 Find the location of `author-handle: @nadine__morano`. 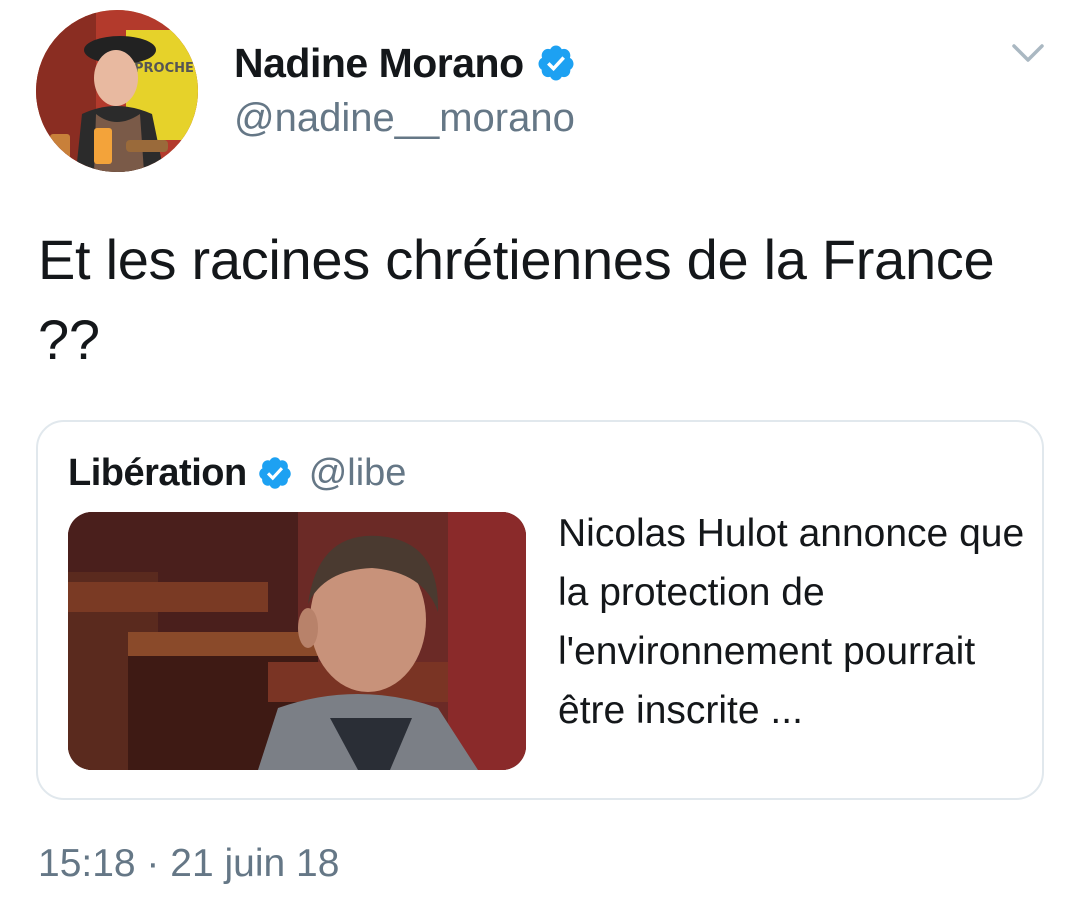

author-handle: @nadine__morano is located at coordinates (404, 118).